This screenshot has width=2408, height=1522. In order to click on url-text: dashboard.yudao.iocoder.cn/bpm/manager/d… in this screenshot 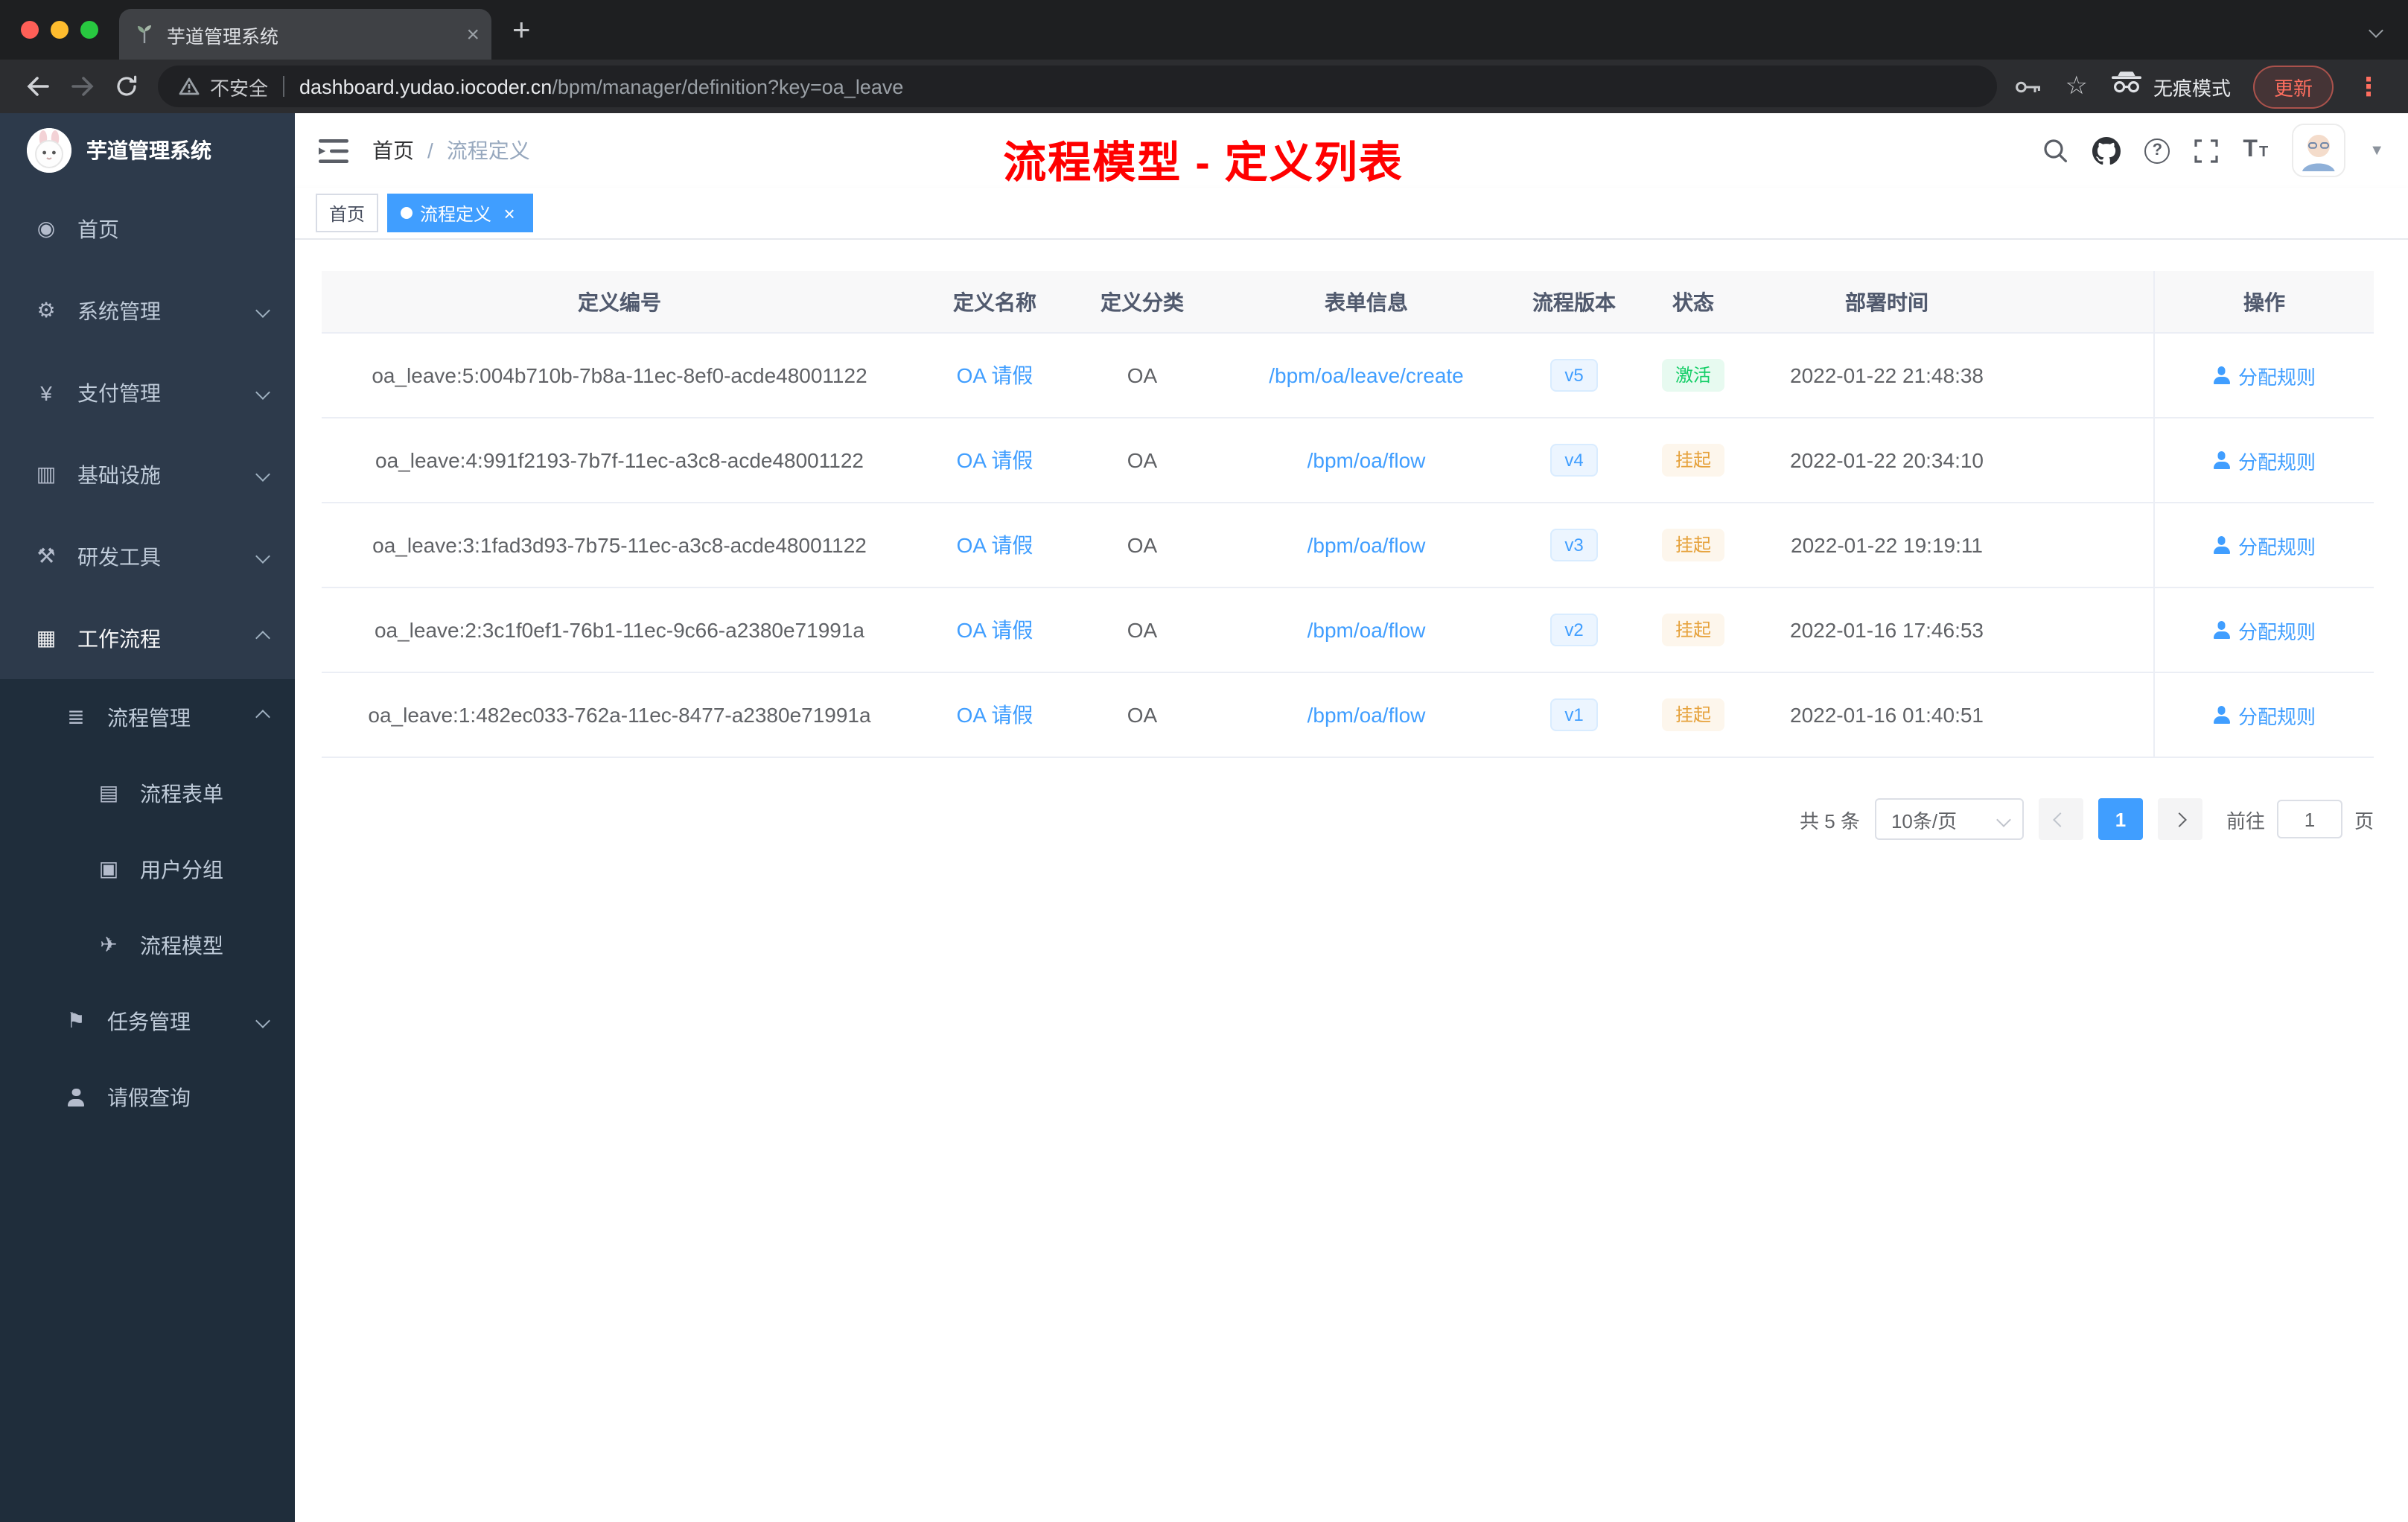, I will do `click(601, 86)`.